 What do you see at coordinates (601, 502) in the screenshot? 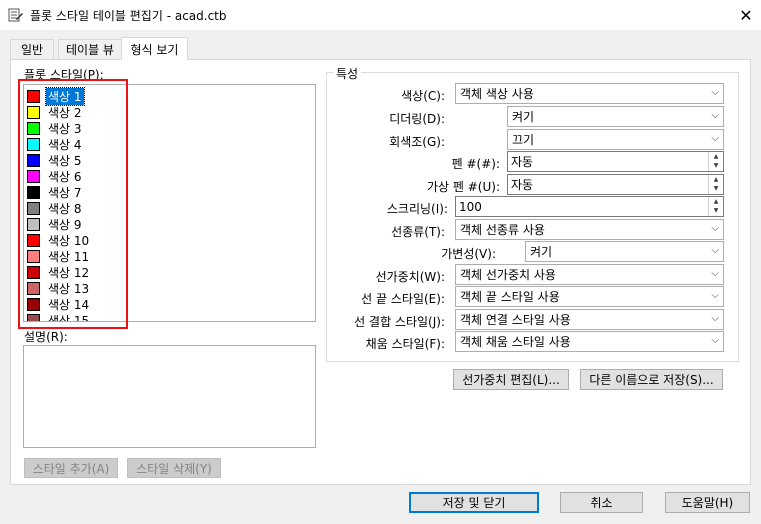
I see `cancel-button: 취소` at bounding box center [601, 502].